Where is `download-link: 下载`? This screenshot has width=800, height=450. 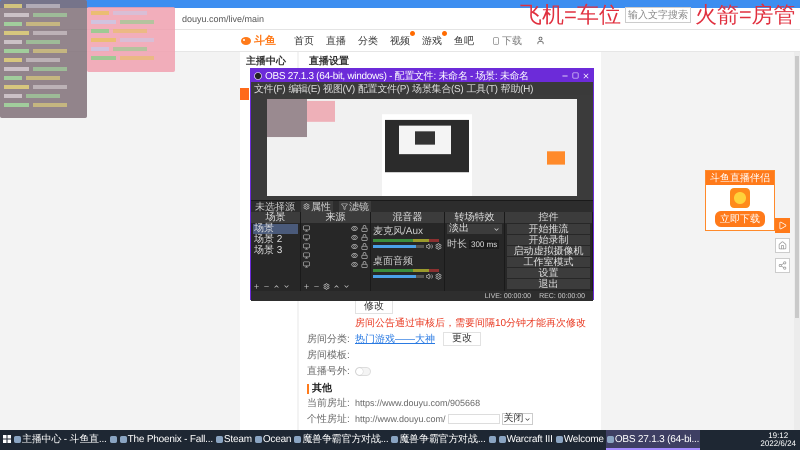 download-link: 下载 is located at coordinates (507, 41).